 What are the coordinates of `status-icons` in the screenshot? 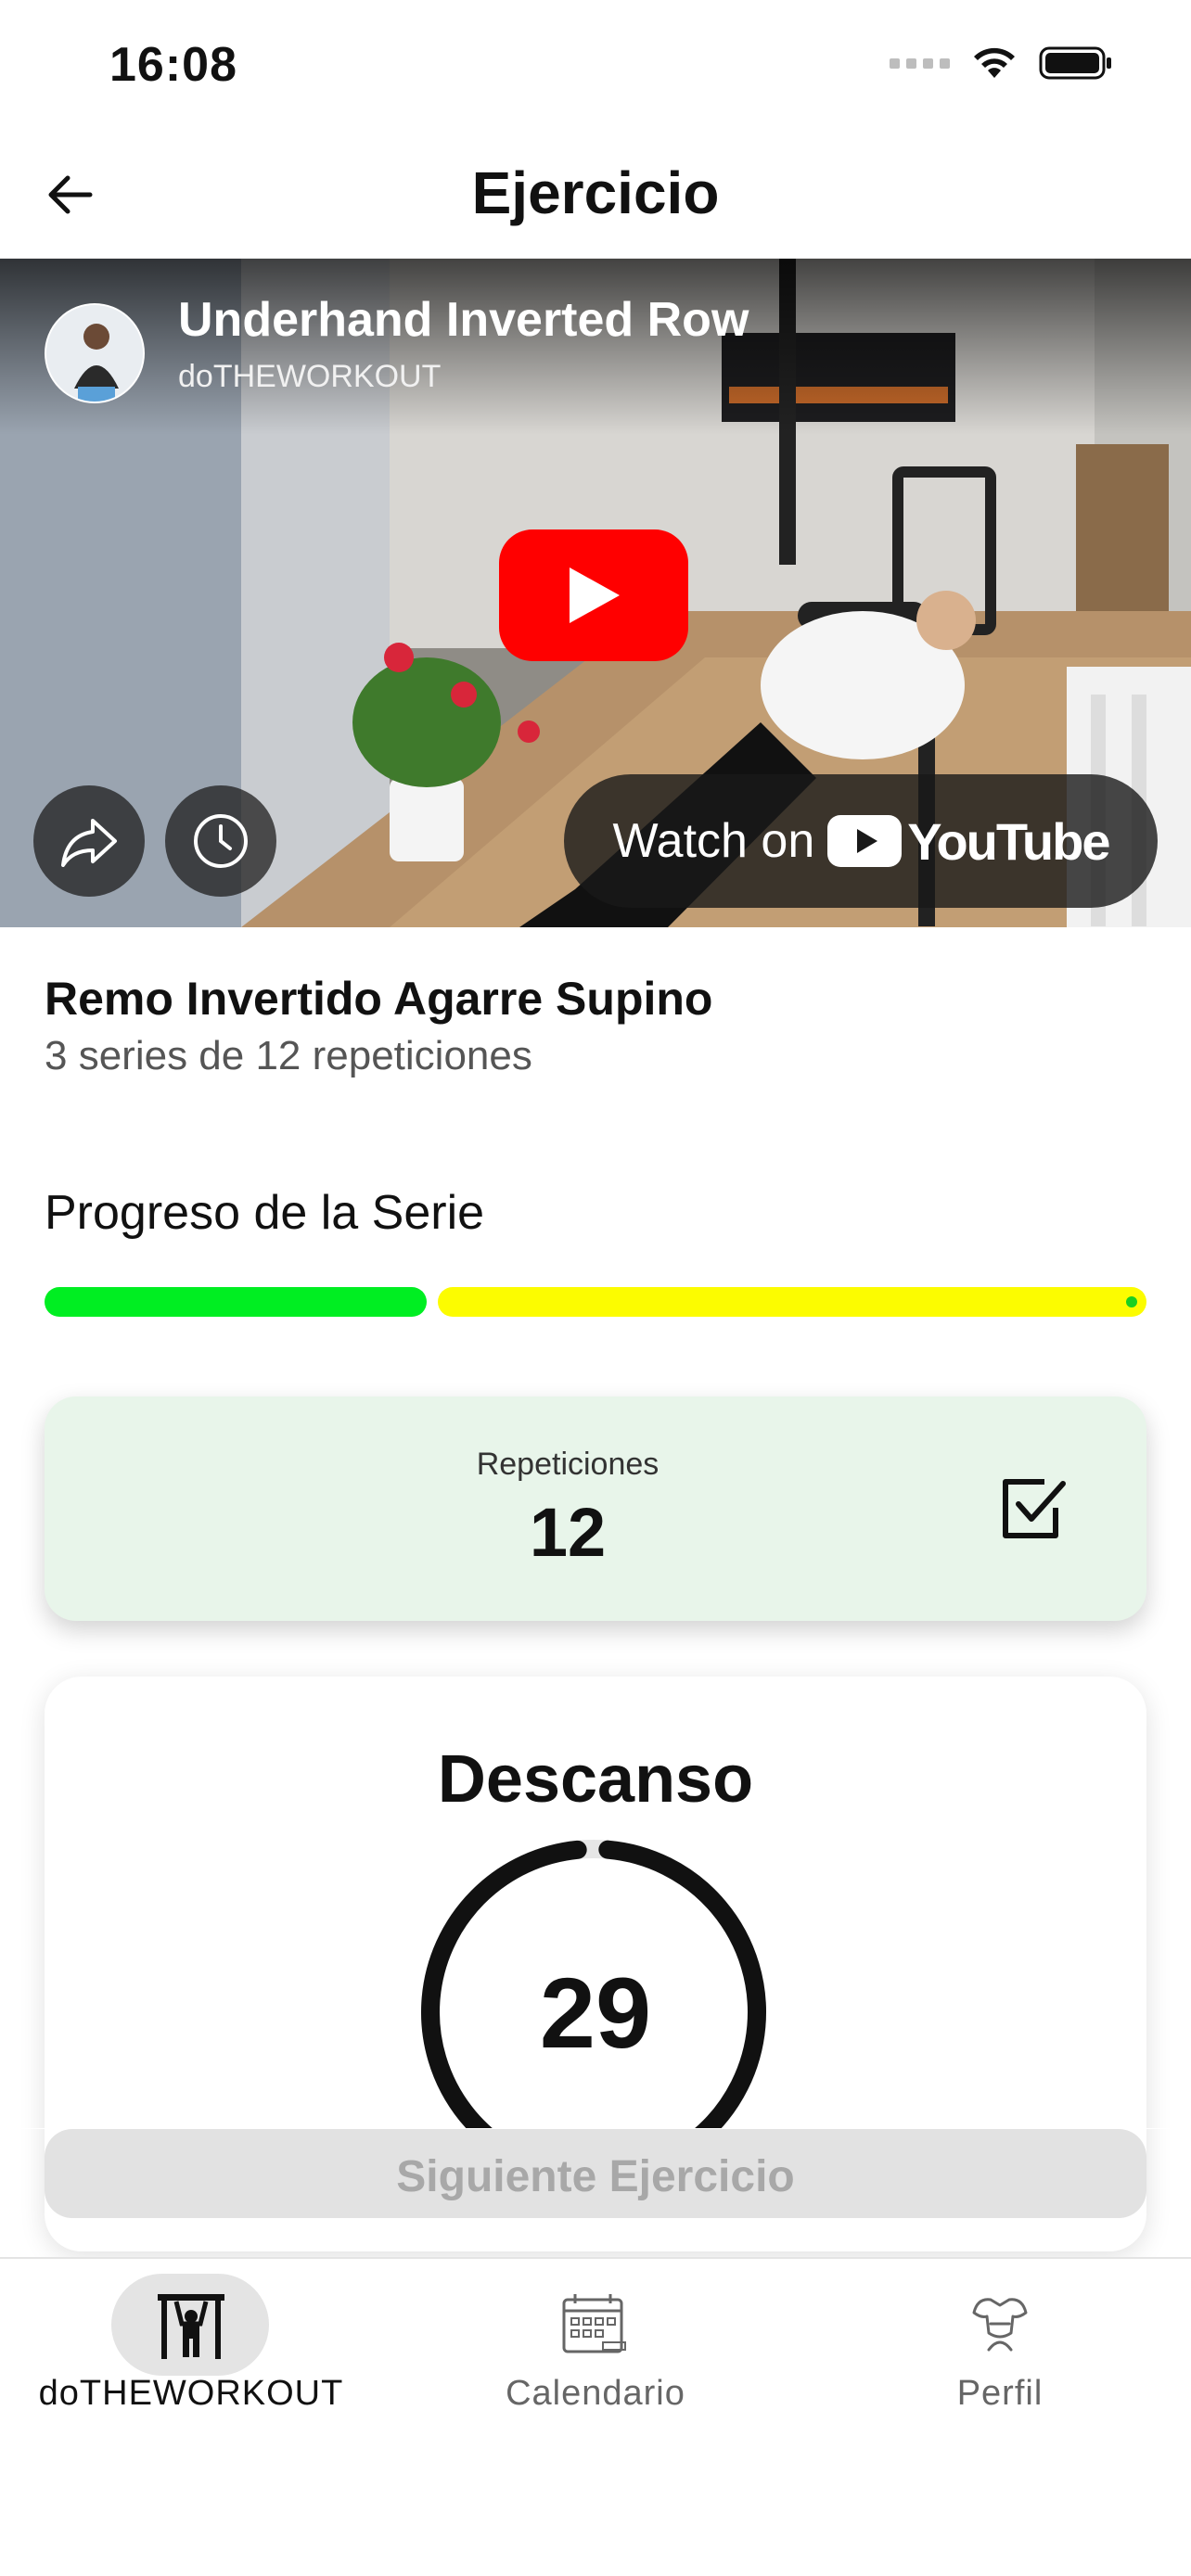 It's located at (1001, 64).